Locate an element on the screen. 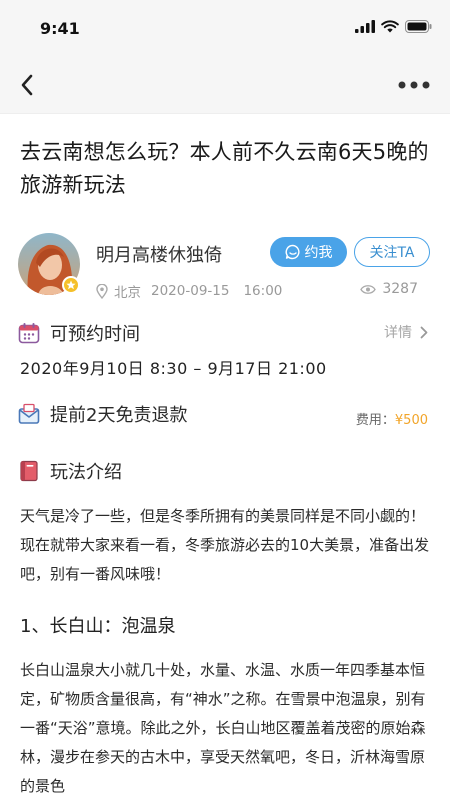 This screenshot has width=450, height=800. eye-icon is located at coordinates (368, 289).